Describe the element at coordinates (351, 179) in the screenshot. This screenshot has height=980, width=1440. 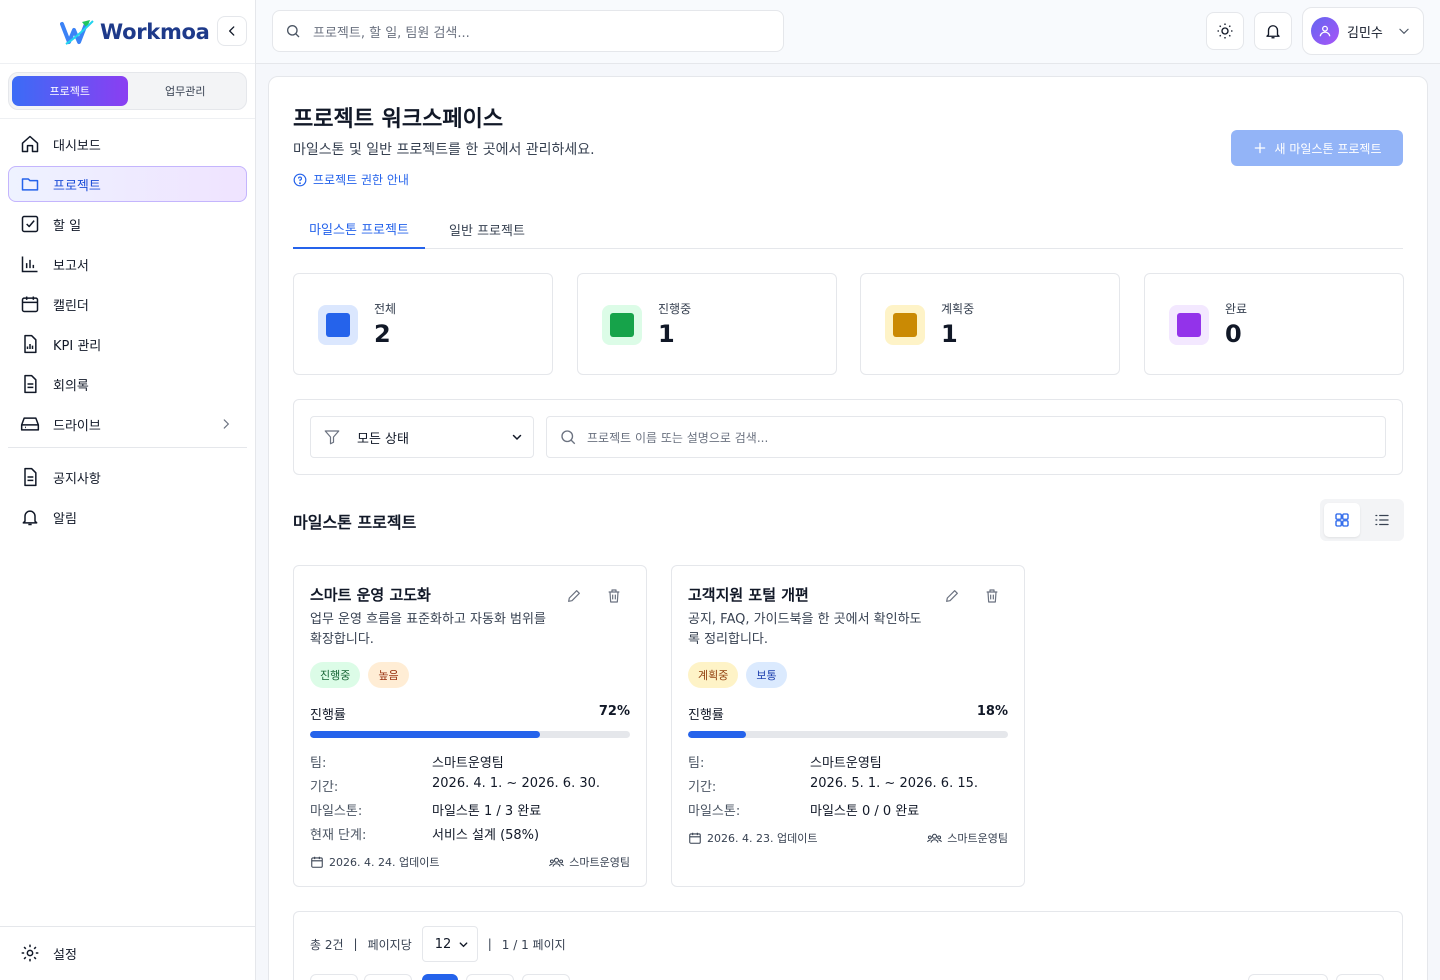
I see `permission-guide-link: 프로젝트 권한 안내` at that location.